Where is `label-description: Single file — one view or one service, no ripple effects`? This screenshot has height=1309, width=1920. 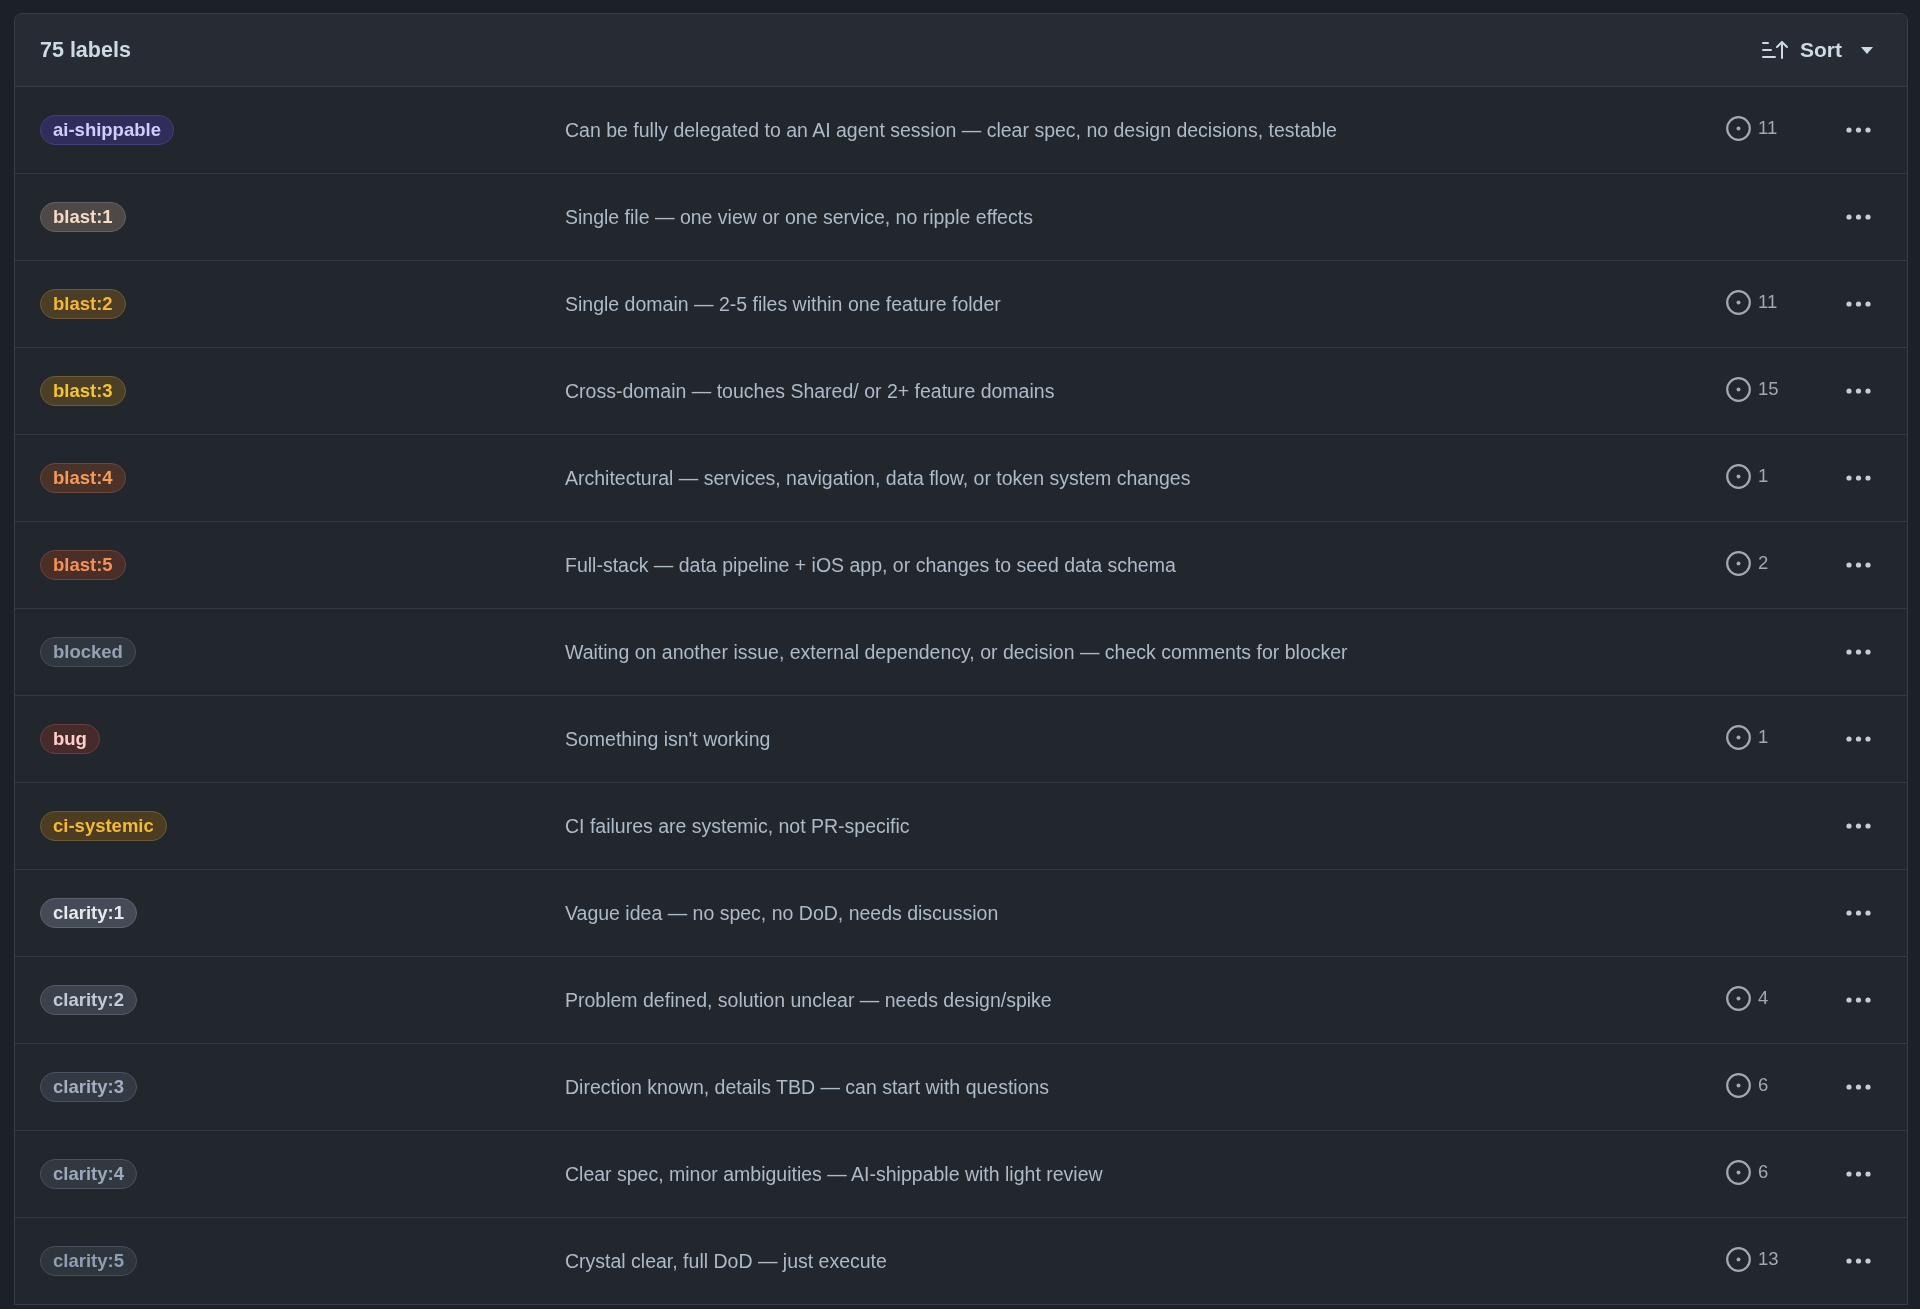
label-description: Single file — one view or one service, no ripple effects is located at coordinates (799, 217).